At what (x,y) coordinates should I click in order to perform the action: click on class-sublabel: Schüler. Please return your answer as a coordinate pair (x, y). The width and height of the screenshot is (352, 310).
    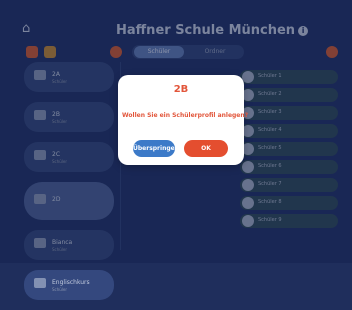
    Looking at the image, I should click on (60, 289).